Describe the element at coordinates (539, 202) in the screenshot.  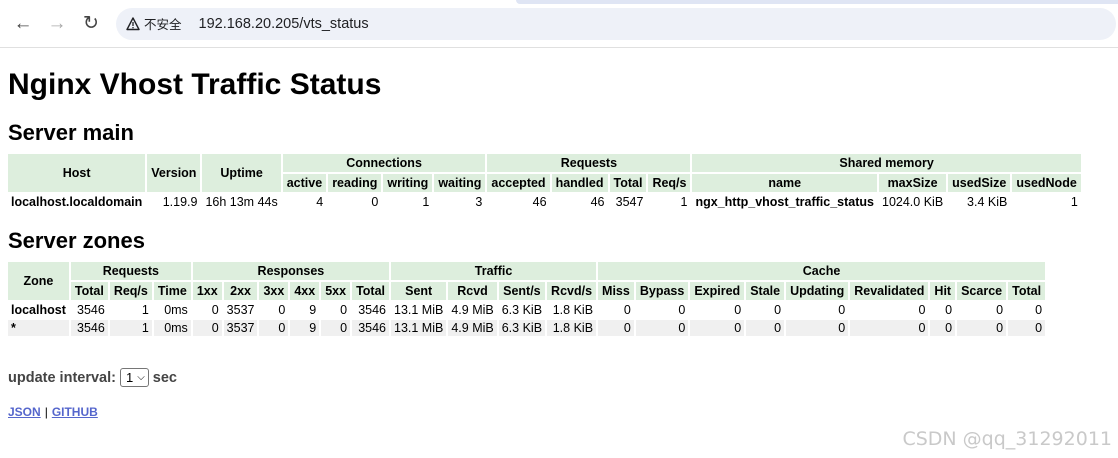
I see `cell-accepted: 46` at that location.